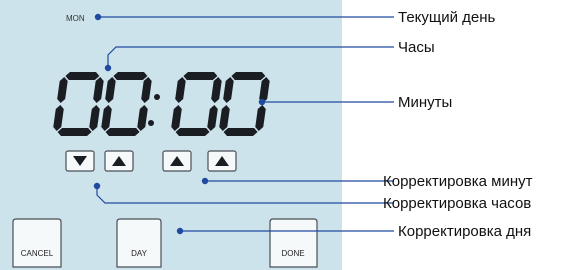 This screenshot has height=270, width=568. What do you see at coordinates (200, 76) in the screenshot?
I see `digit-3-segment-a` at bounding box center [200, 76].